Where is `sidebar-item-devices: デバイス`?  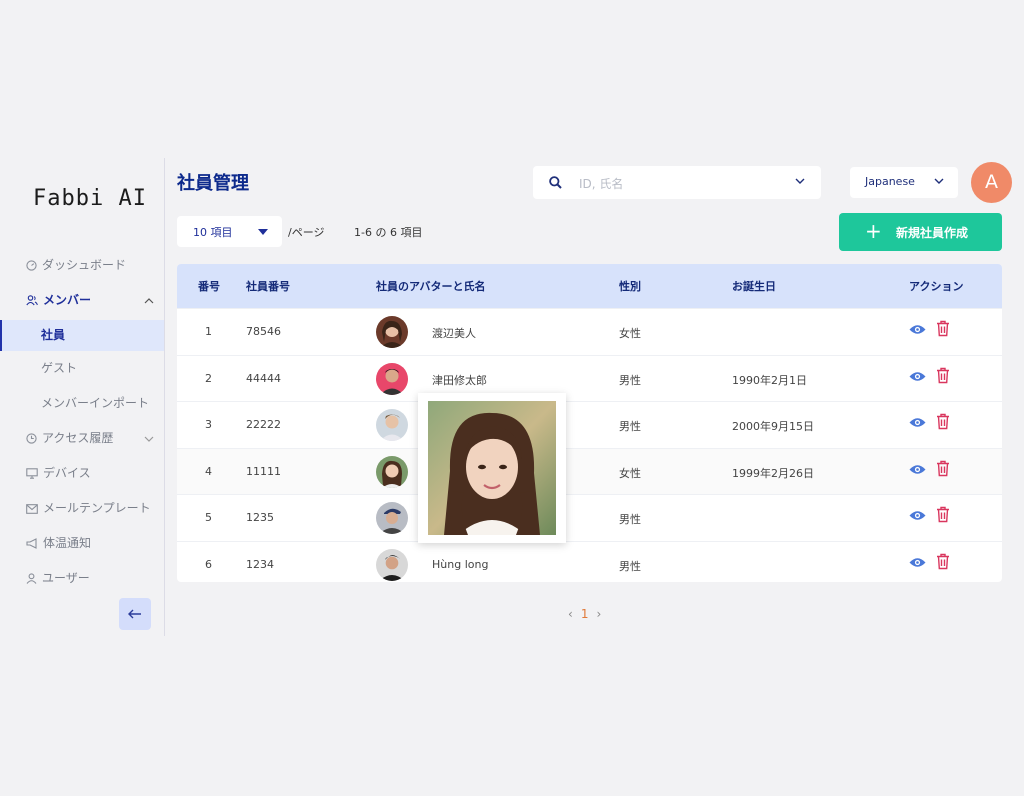
sidebar-item-devices: デバイス is located at coordinates (82, 473).